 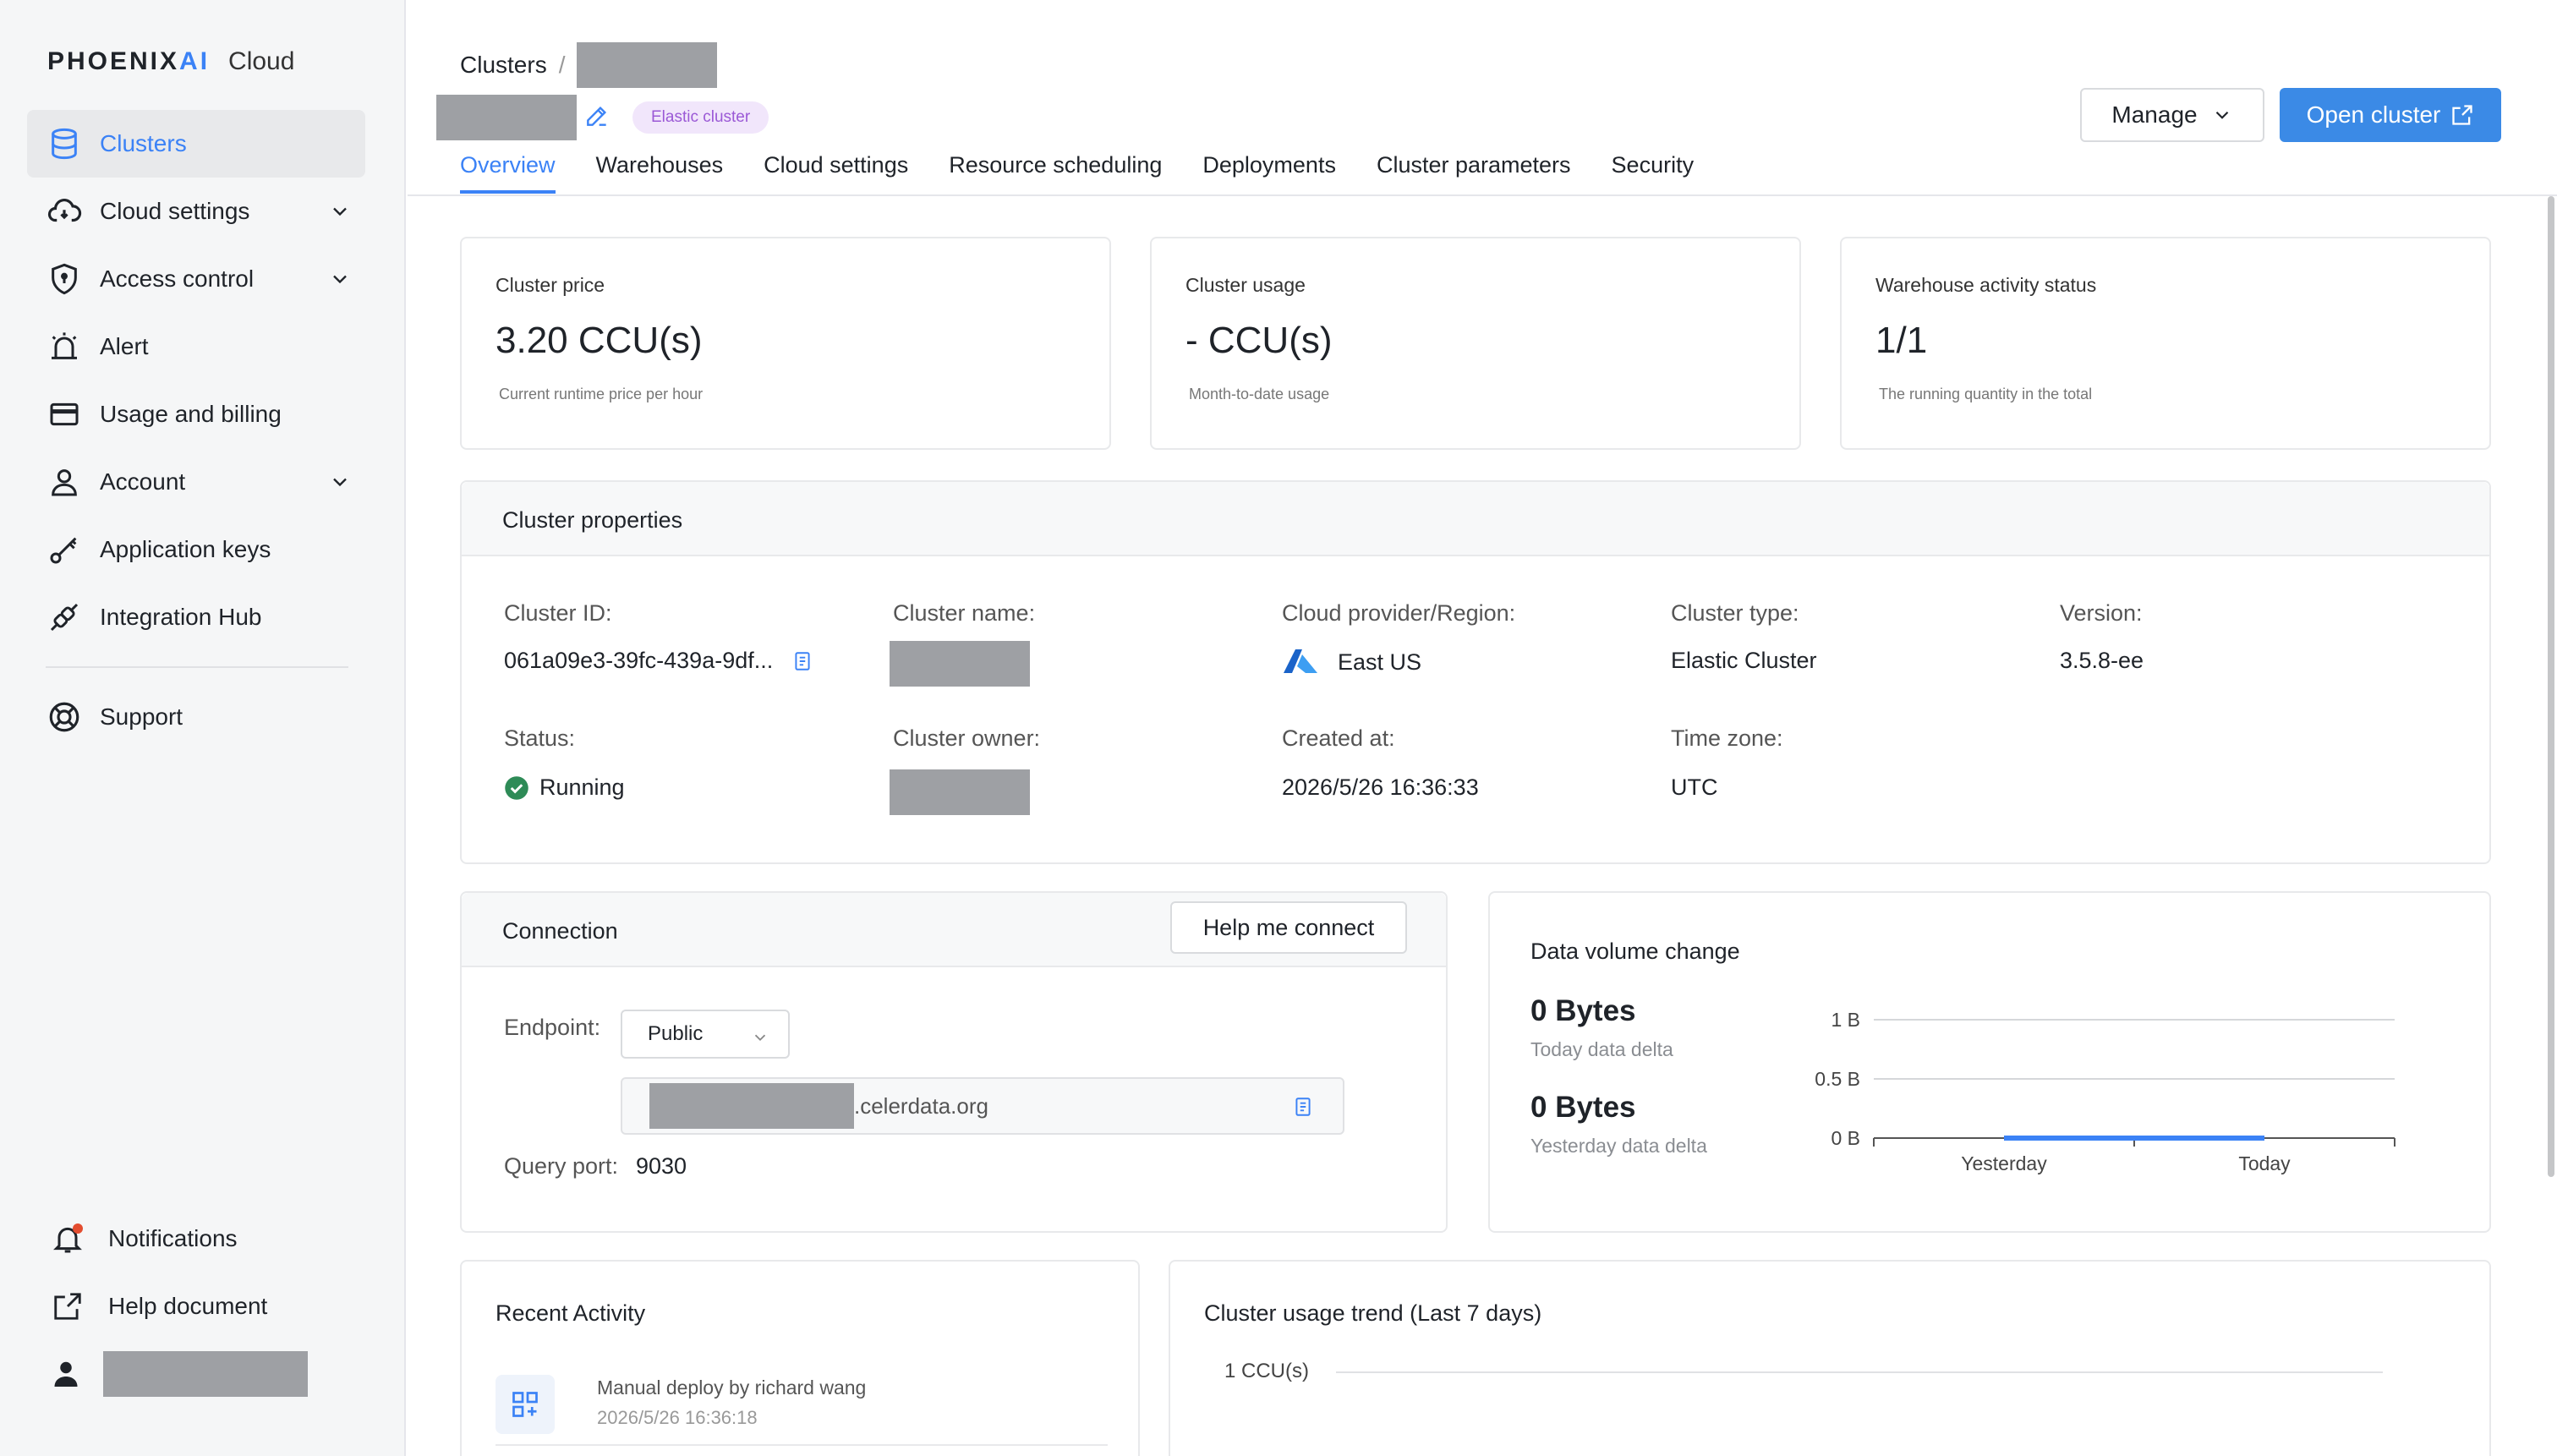 I want to click on today-delta-value: 0 Bytes, so click(x=1583, y=1010).